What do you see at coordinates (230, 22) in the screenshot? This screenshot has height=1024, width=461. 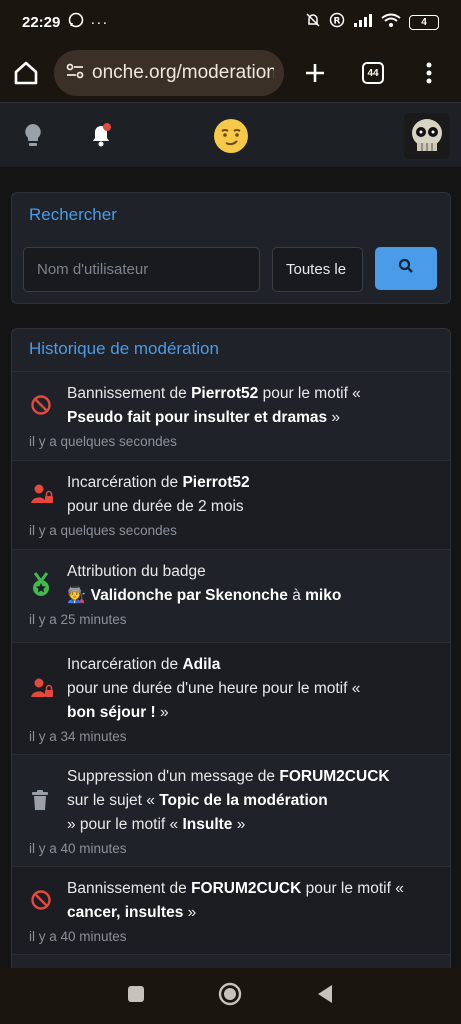 I see `status-bar: 22:29 ··· R 4` at bounding box center [230, 22].